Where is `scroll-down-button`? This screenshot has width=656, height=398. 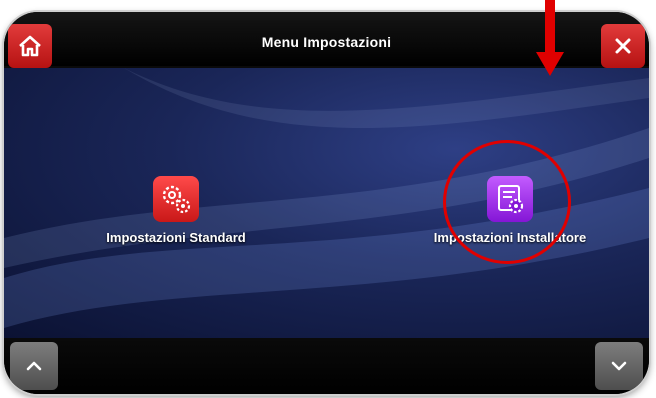 scroll-down-button is located at coordinates (619, 366).